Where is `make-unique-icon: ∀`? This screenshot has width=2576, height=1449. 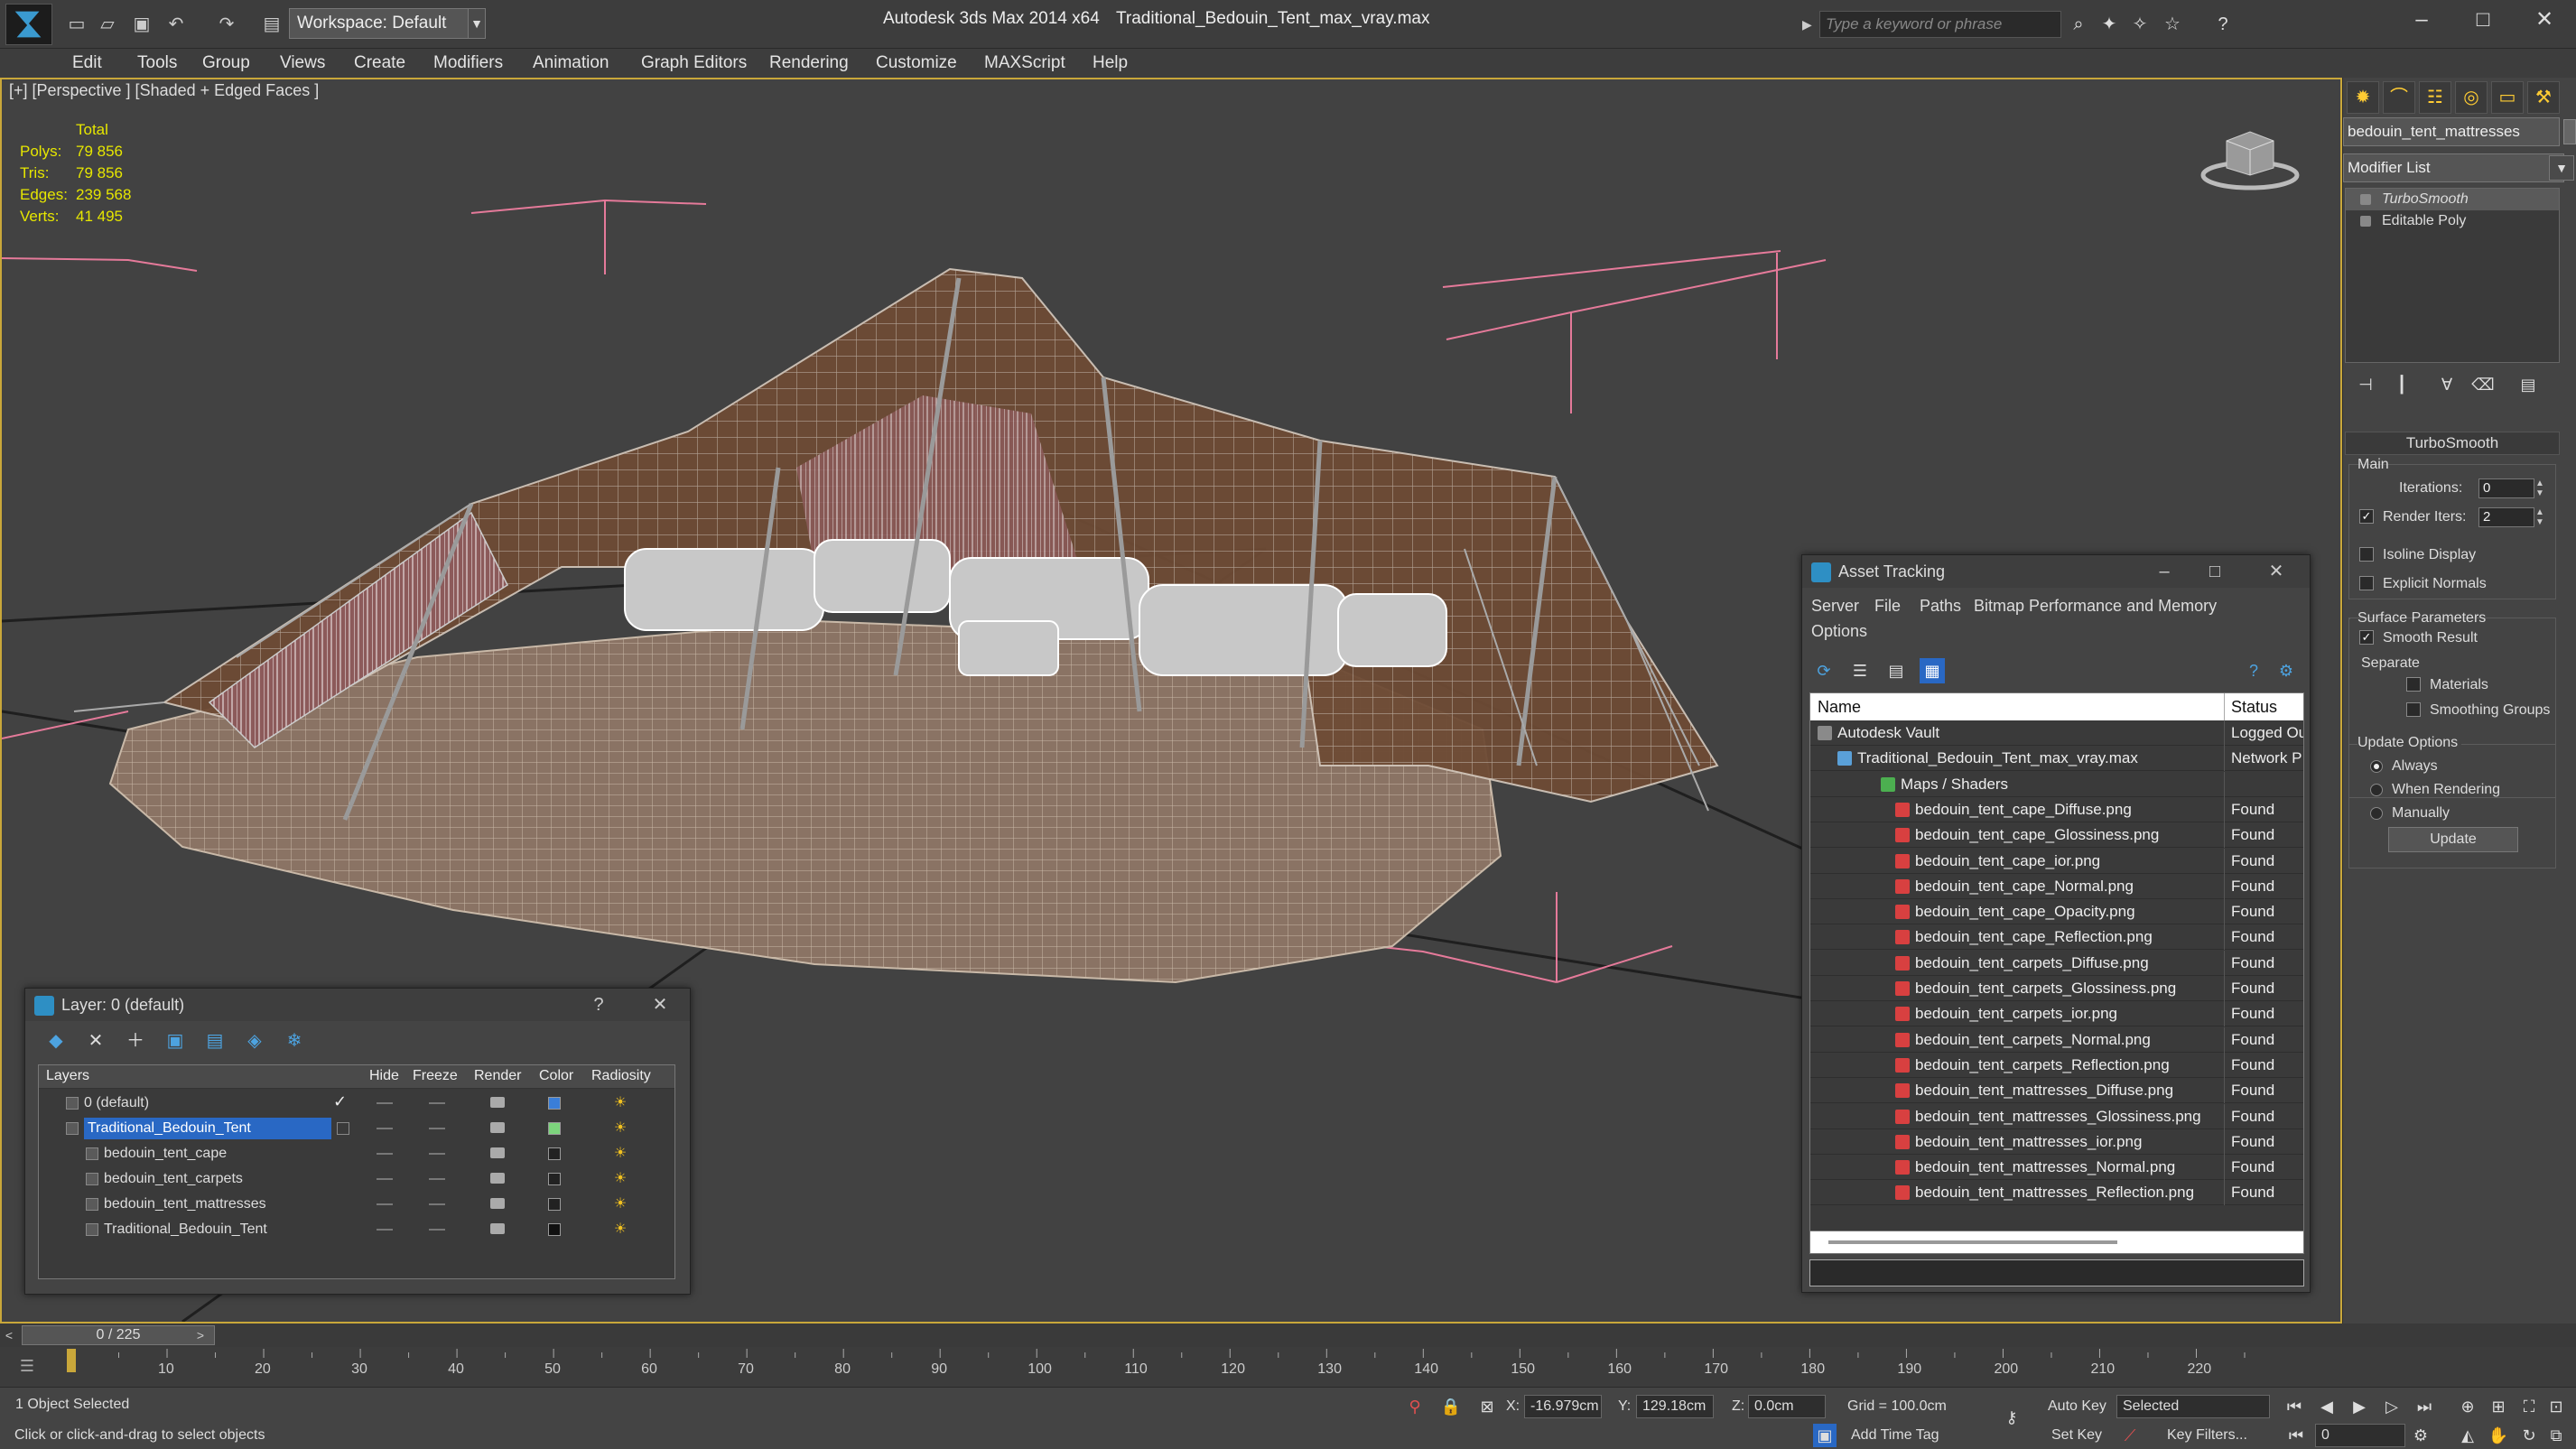 make-unique-icon: ∀ is located at coordinates (2446, 384).